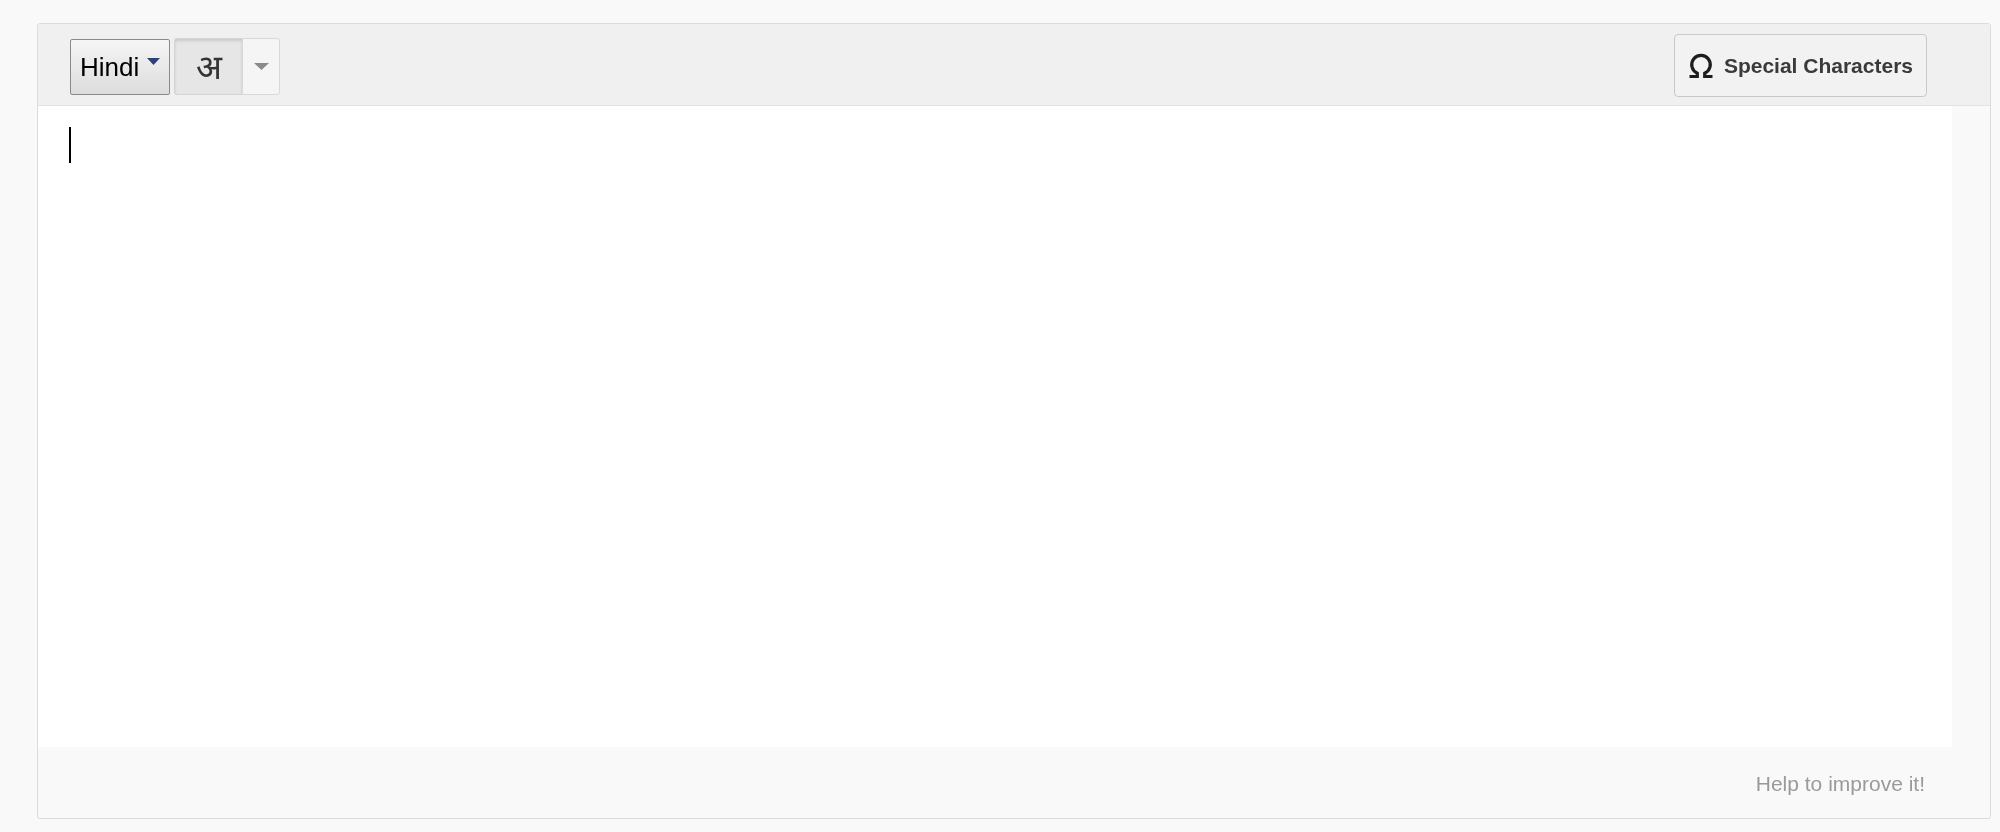 The height and width of the screenshot is (832, 2000). Describe the element at coordinates (1800, 65) in the screenshot. I see `special-characters-button: Special Characters` at that location.